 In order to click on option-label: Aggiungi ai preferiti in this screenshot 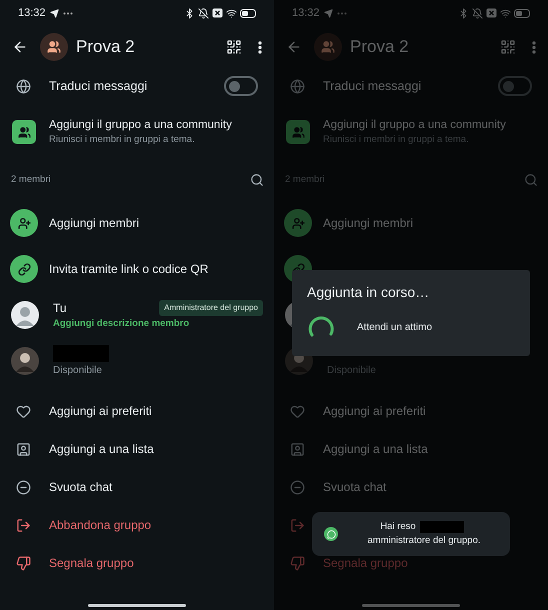, I will do `click(100, 411)`.